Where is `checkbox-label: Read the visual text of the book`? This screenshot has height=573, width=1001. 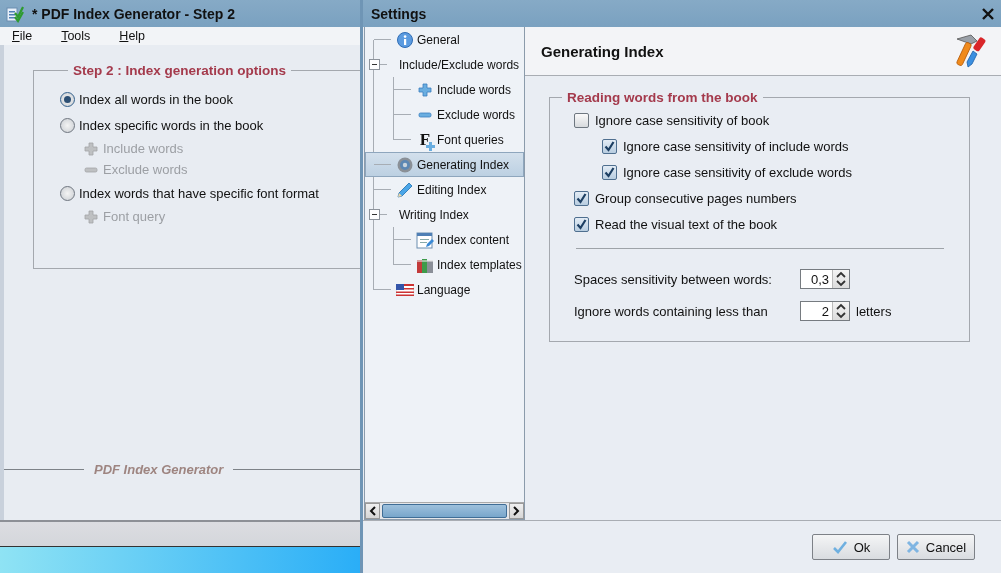
checkbox-label: Read the visual text of the book is located at coordinates (686, 224).